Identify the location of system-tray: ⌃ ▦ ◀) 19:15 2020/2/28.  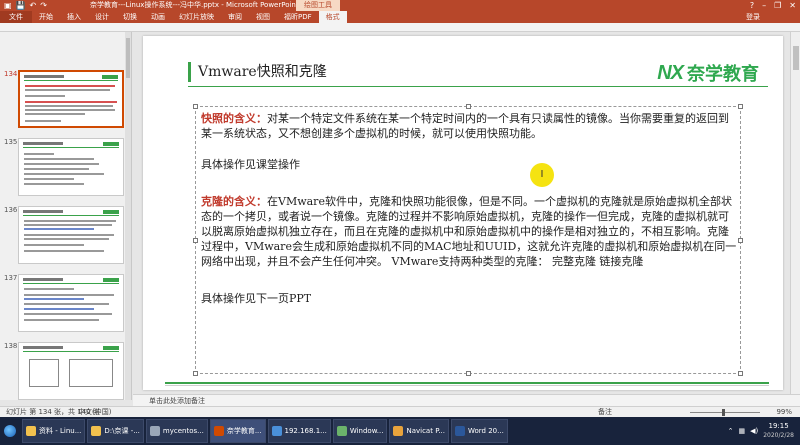
(764, 431).